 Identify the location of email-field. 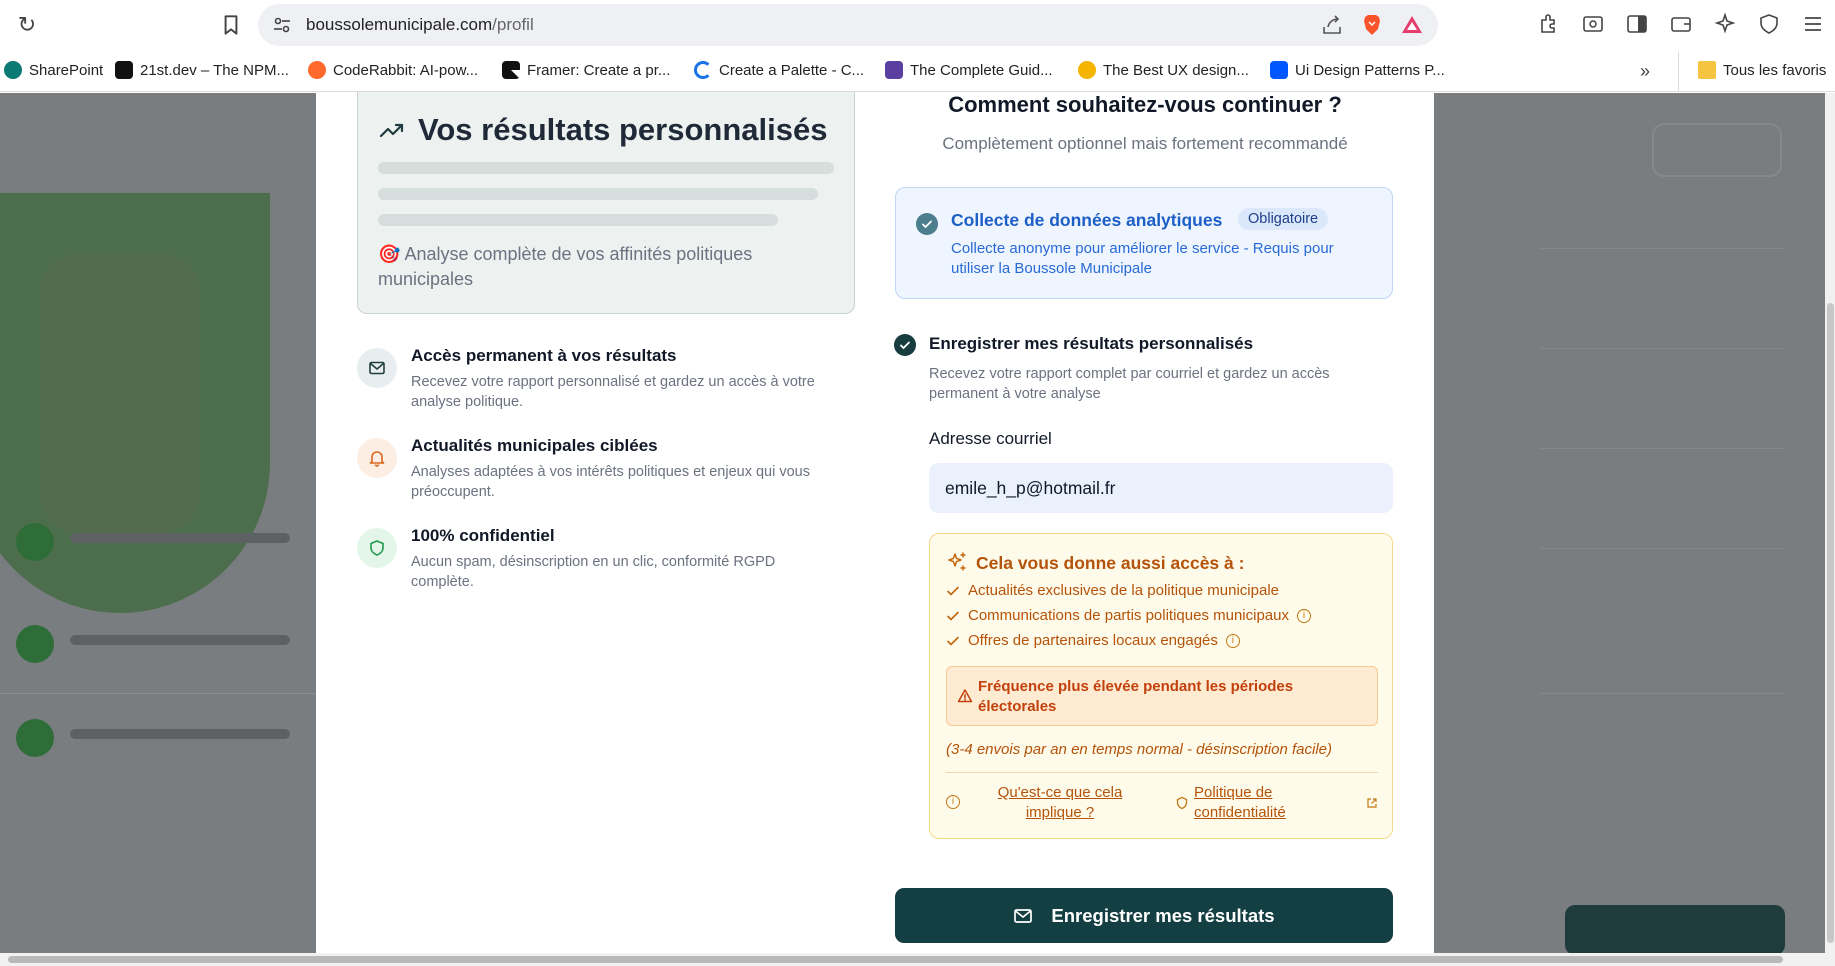
(1161, 488).